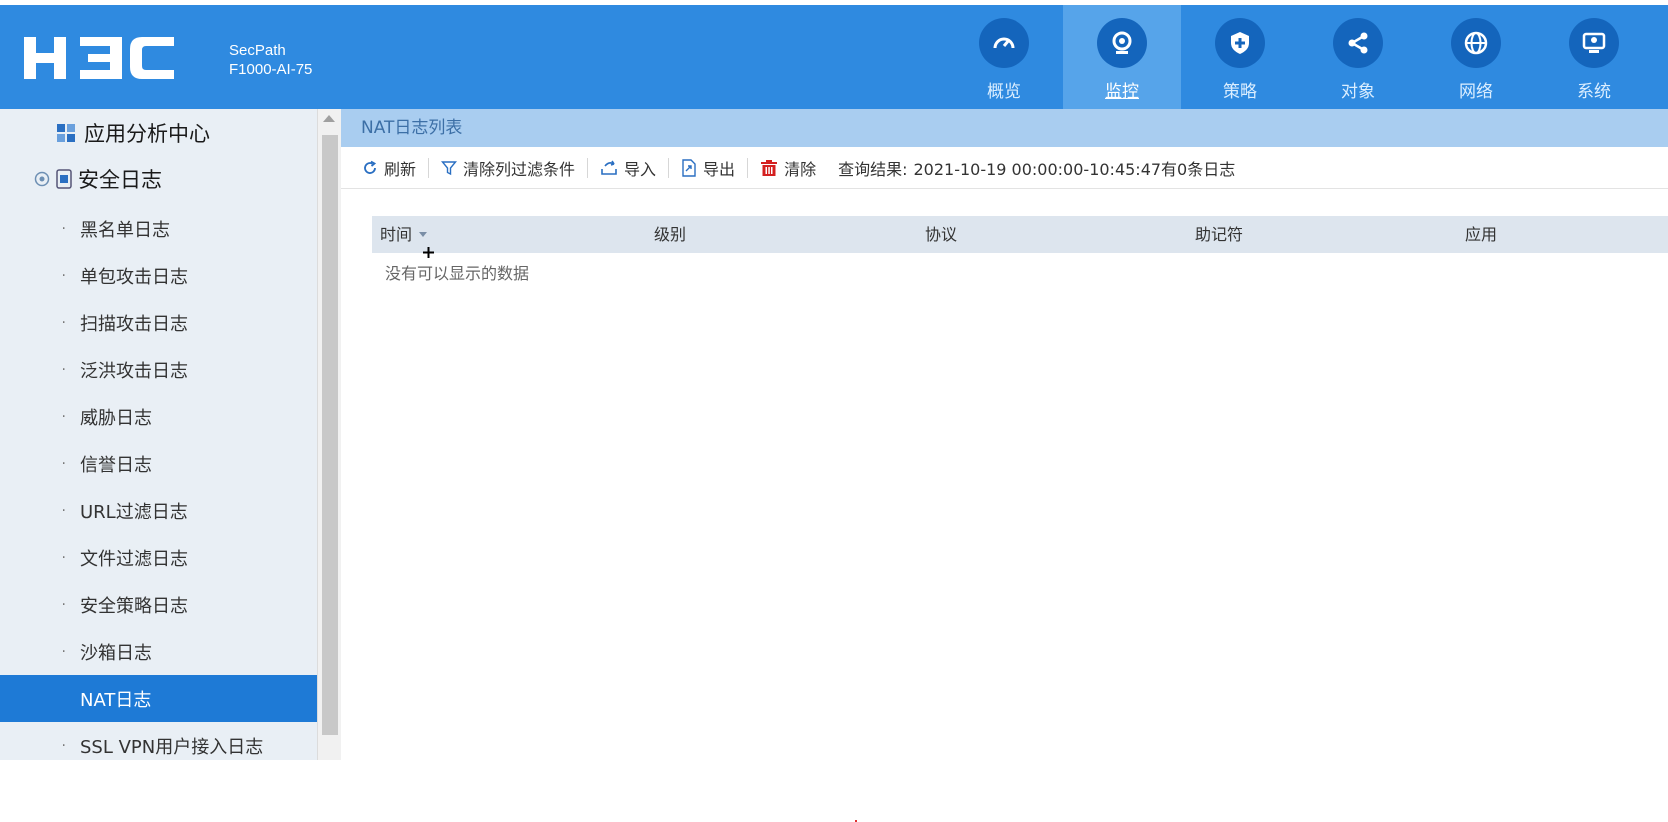  Describe the element at coordinates (1240, 43) in the screenshot. I see `shield-icon` at that location.